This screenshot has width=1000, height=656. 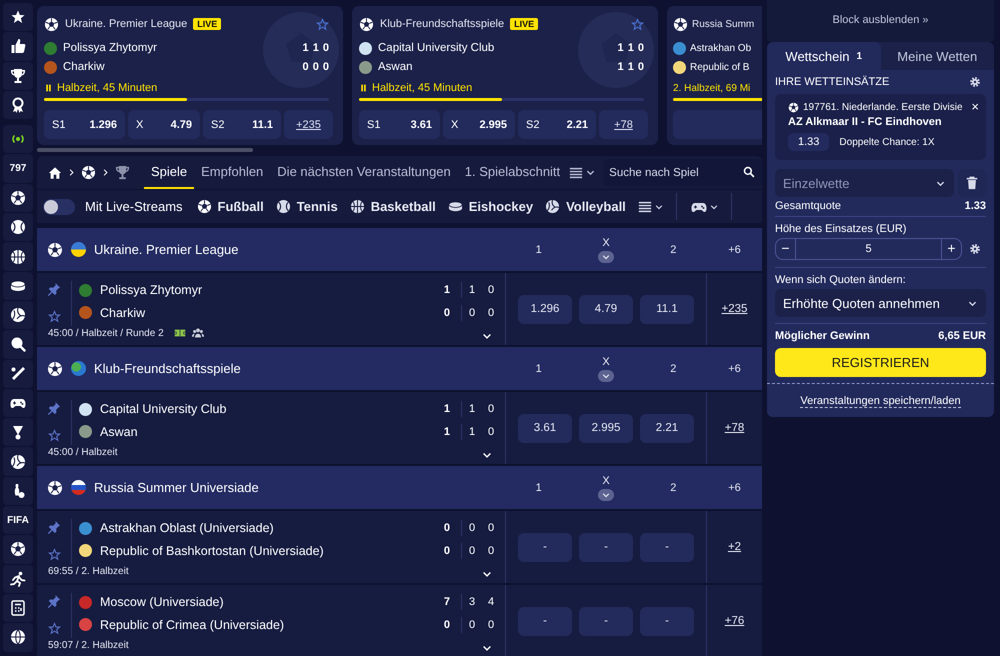 I want to click on calculator-icon, so click(x=18, y=608).